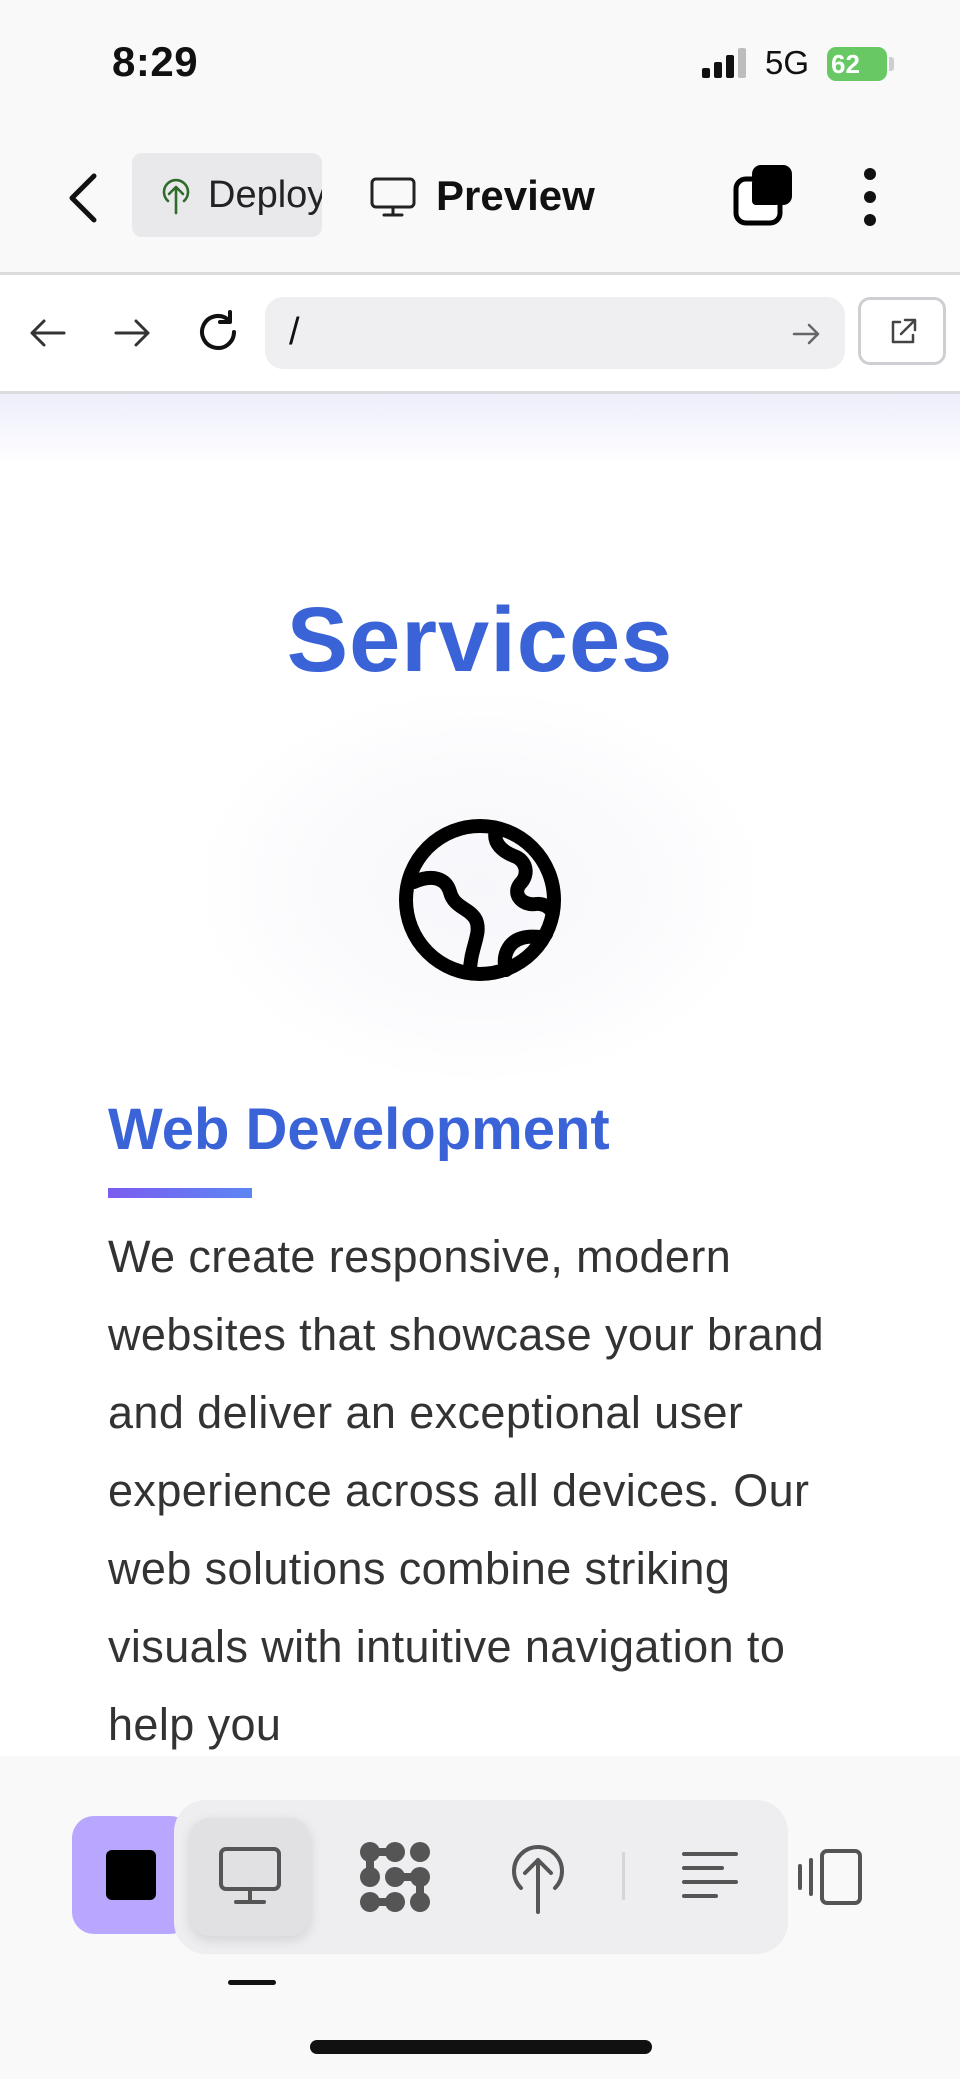 Image resolution: width=960 pixels, height=2079 pixels. Describe the element at coordinates (131, 1875) in the screenshot. I see `stop-icon` at that location.